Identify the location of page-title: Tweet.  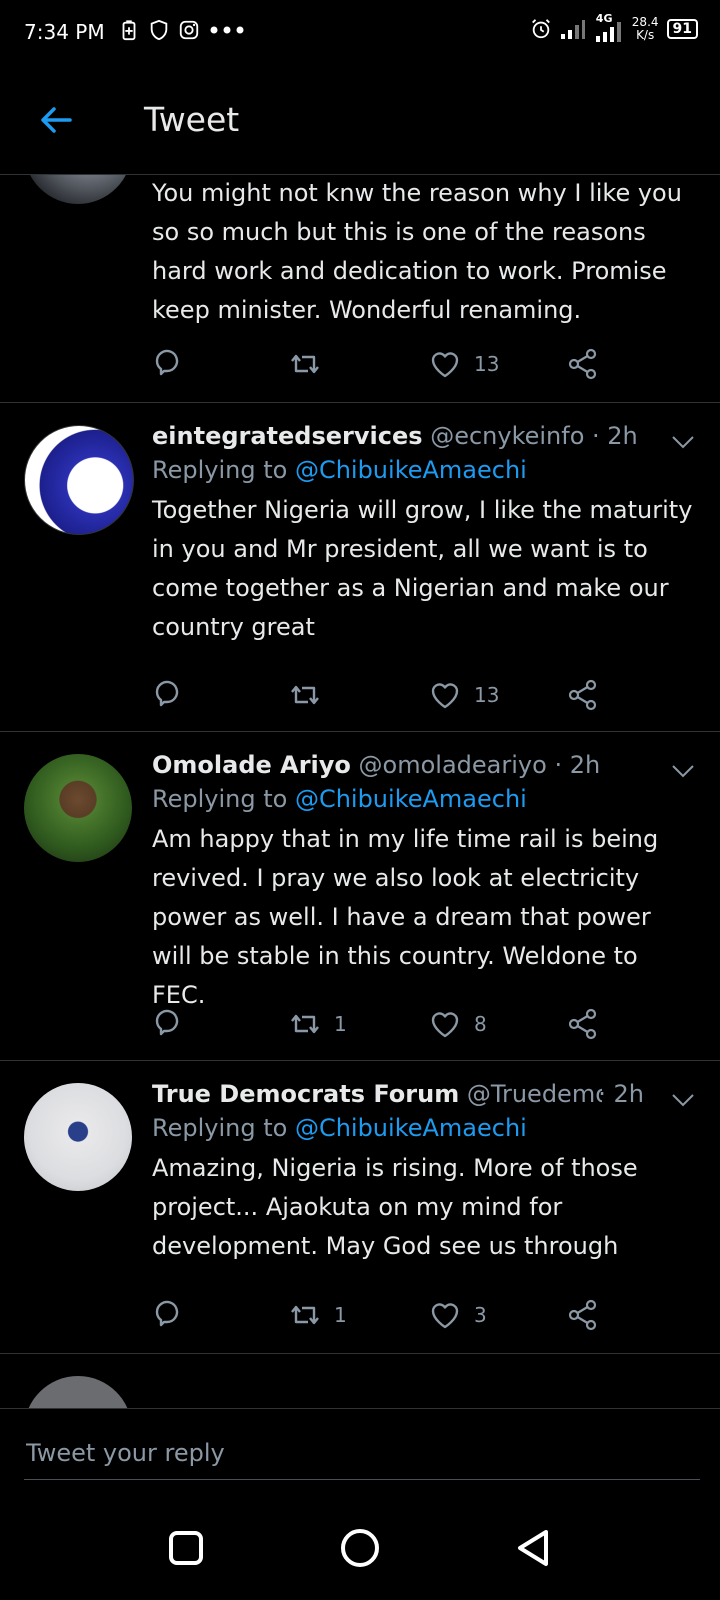
(192, 119).